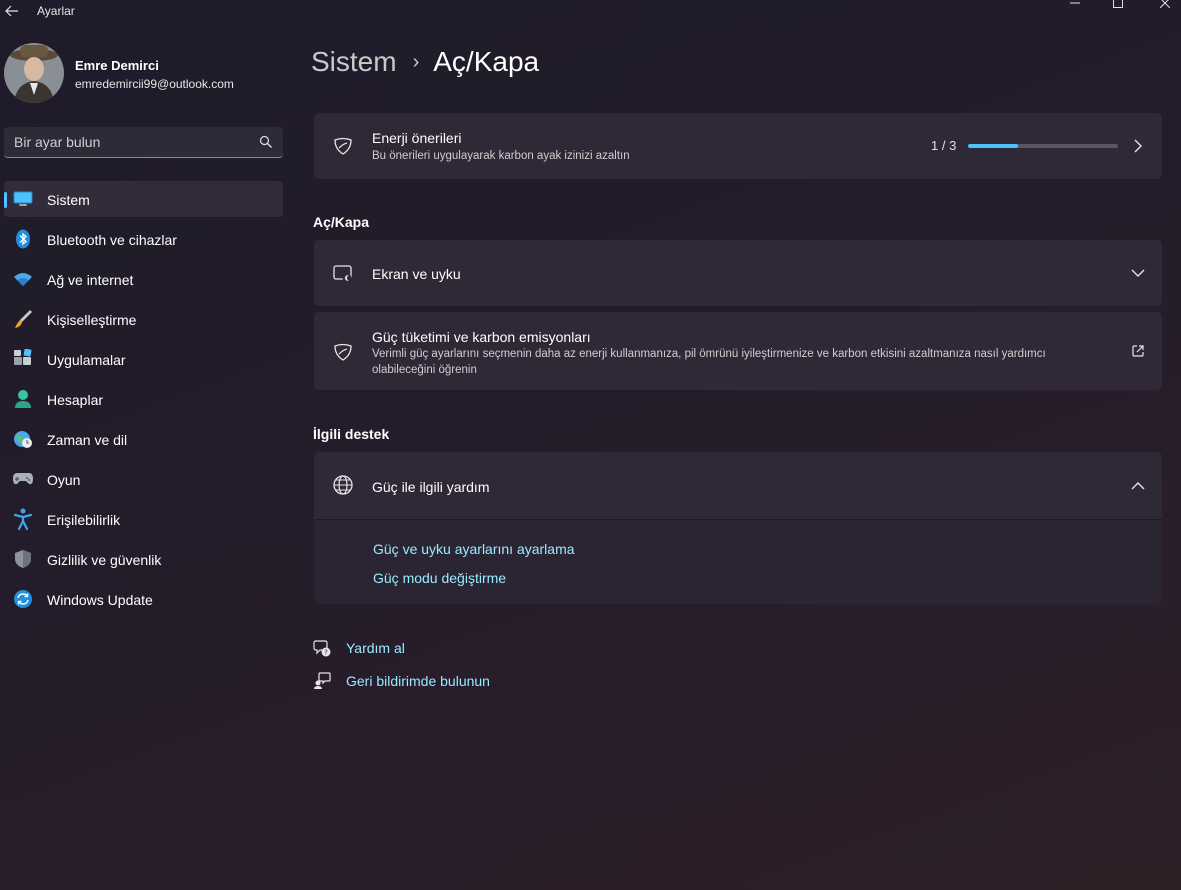  What do you see at coordinates (84, 520) in the screenshot?
I see `sidebar-item-label: Erişilebilirlik` at bounding box center [84, 520].